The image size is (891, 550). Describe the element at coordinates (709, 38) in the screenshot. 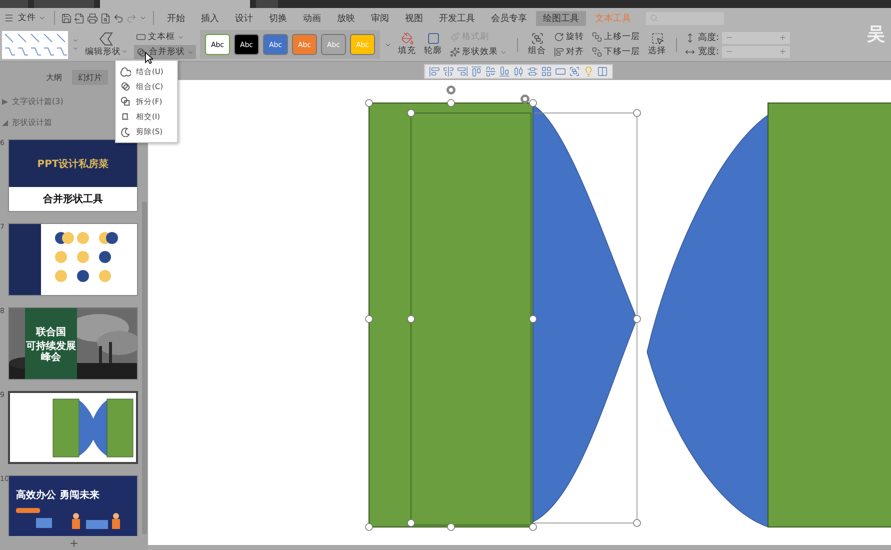

I see `size-label: 高度:` at that location.